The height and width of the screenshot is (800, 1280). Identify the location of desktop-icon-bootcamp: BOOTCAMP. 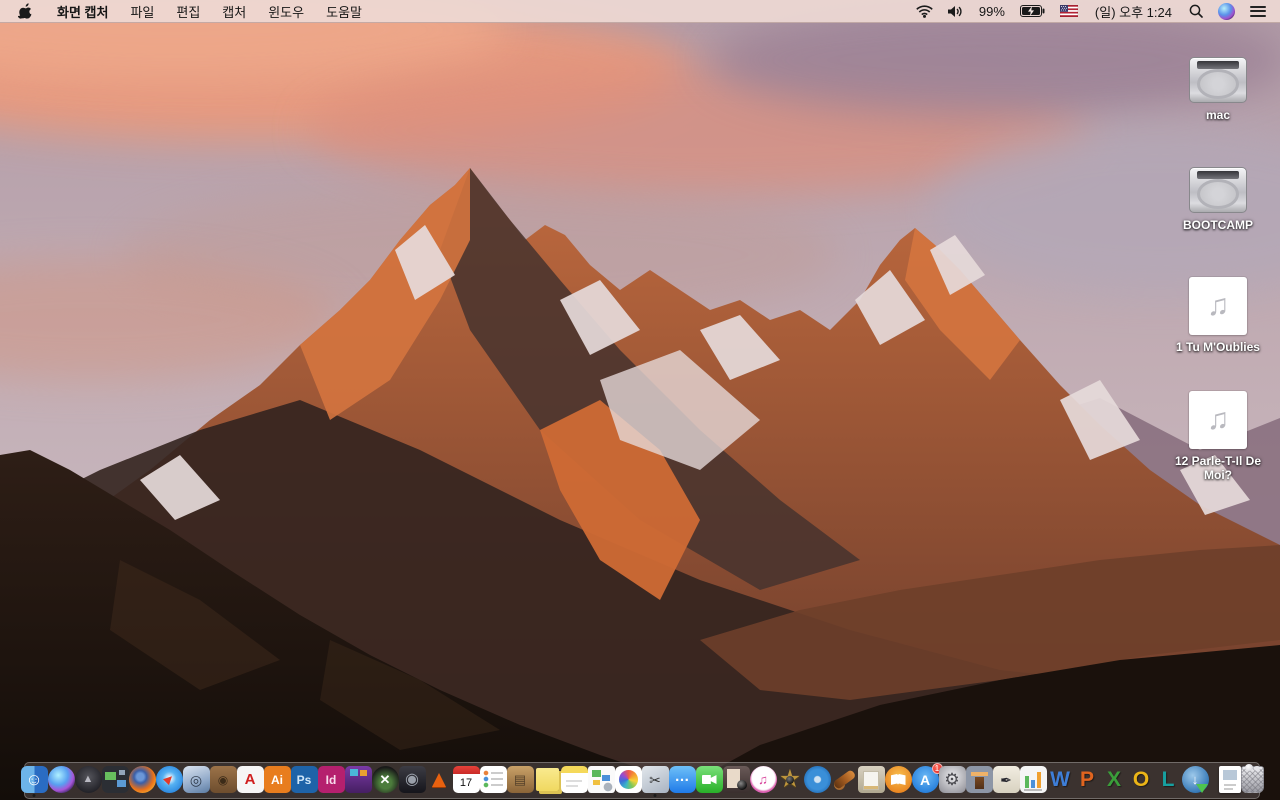
(1218, 199).